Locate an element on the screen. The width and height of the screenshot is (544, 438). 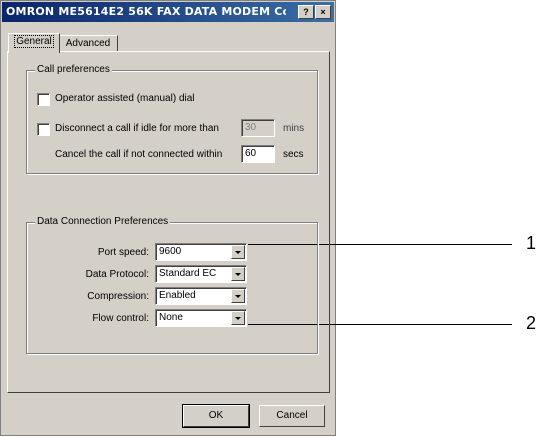
compression-label: Compression: is located at coordinates (118, 296).